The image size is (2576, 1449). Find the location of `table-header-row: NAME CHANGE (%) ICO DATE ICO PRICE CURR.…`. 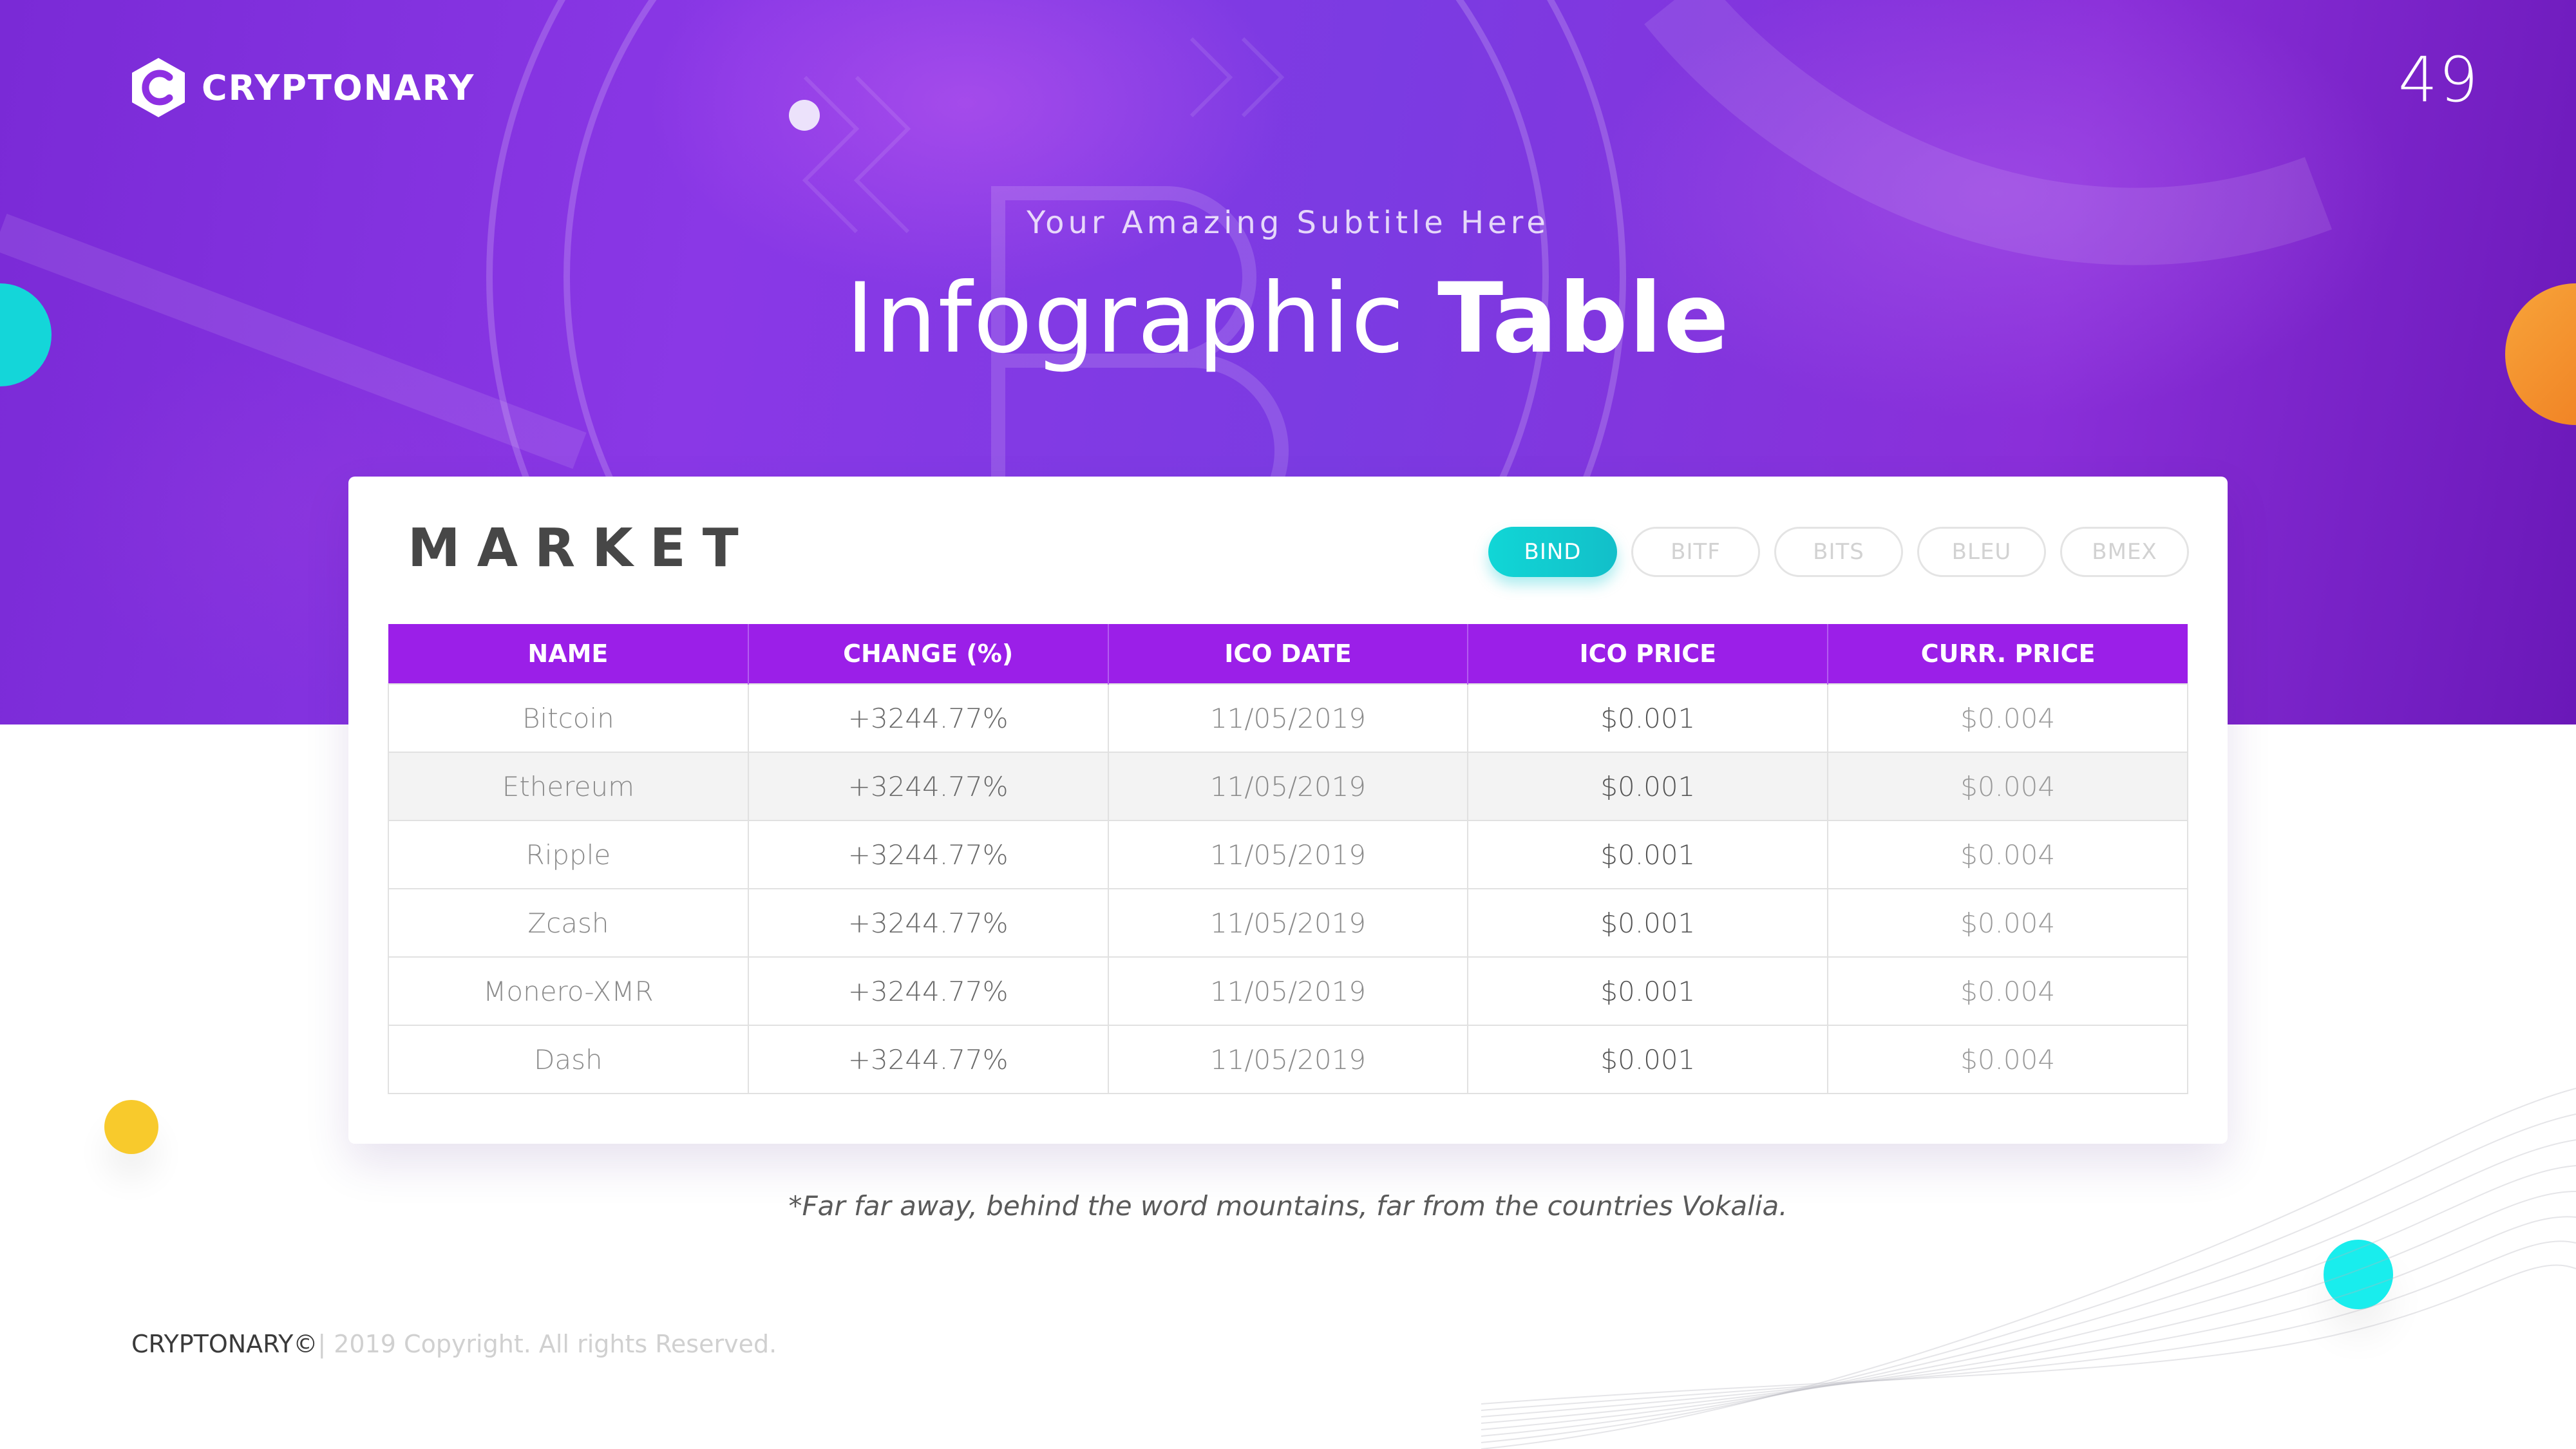

table-header-row: NAME CHANGE (%) ICO DATE ICO PRICE CURR.… is located at coordinates (1288, 654).